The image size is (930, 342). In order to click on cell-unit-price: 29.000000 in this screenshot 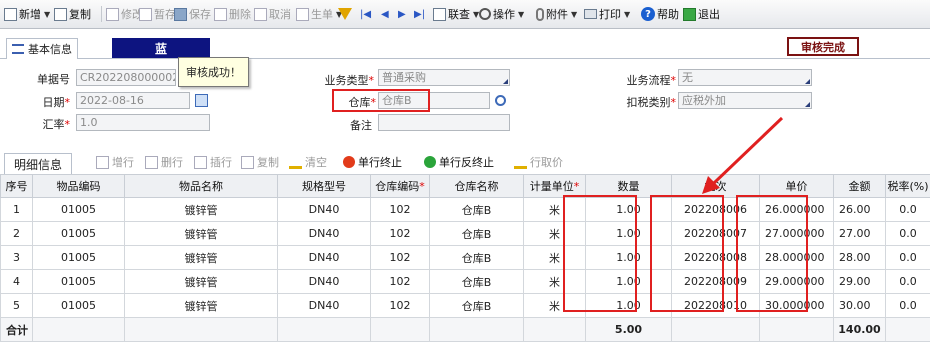, I will do `click(797, 282)`.